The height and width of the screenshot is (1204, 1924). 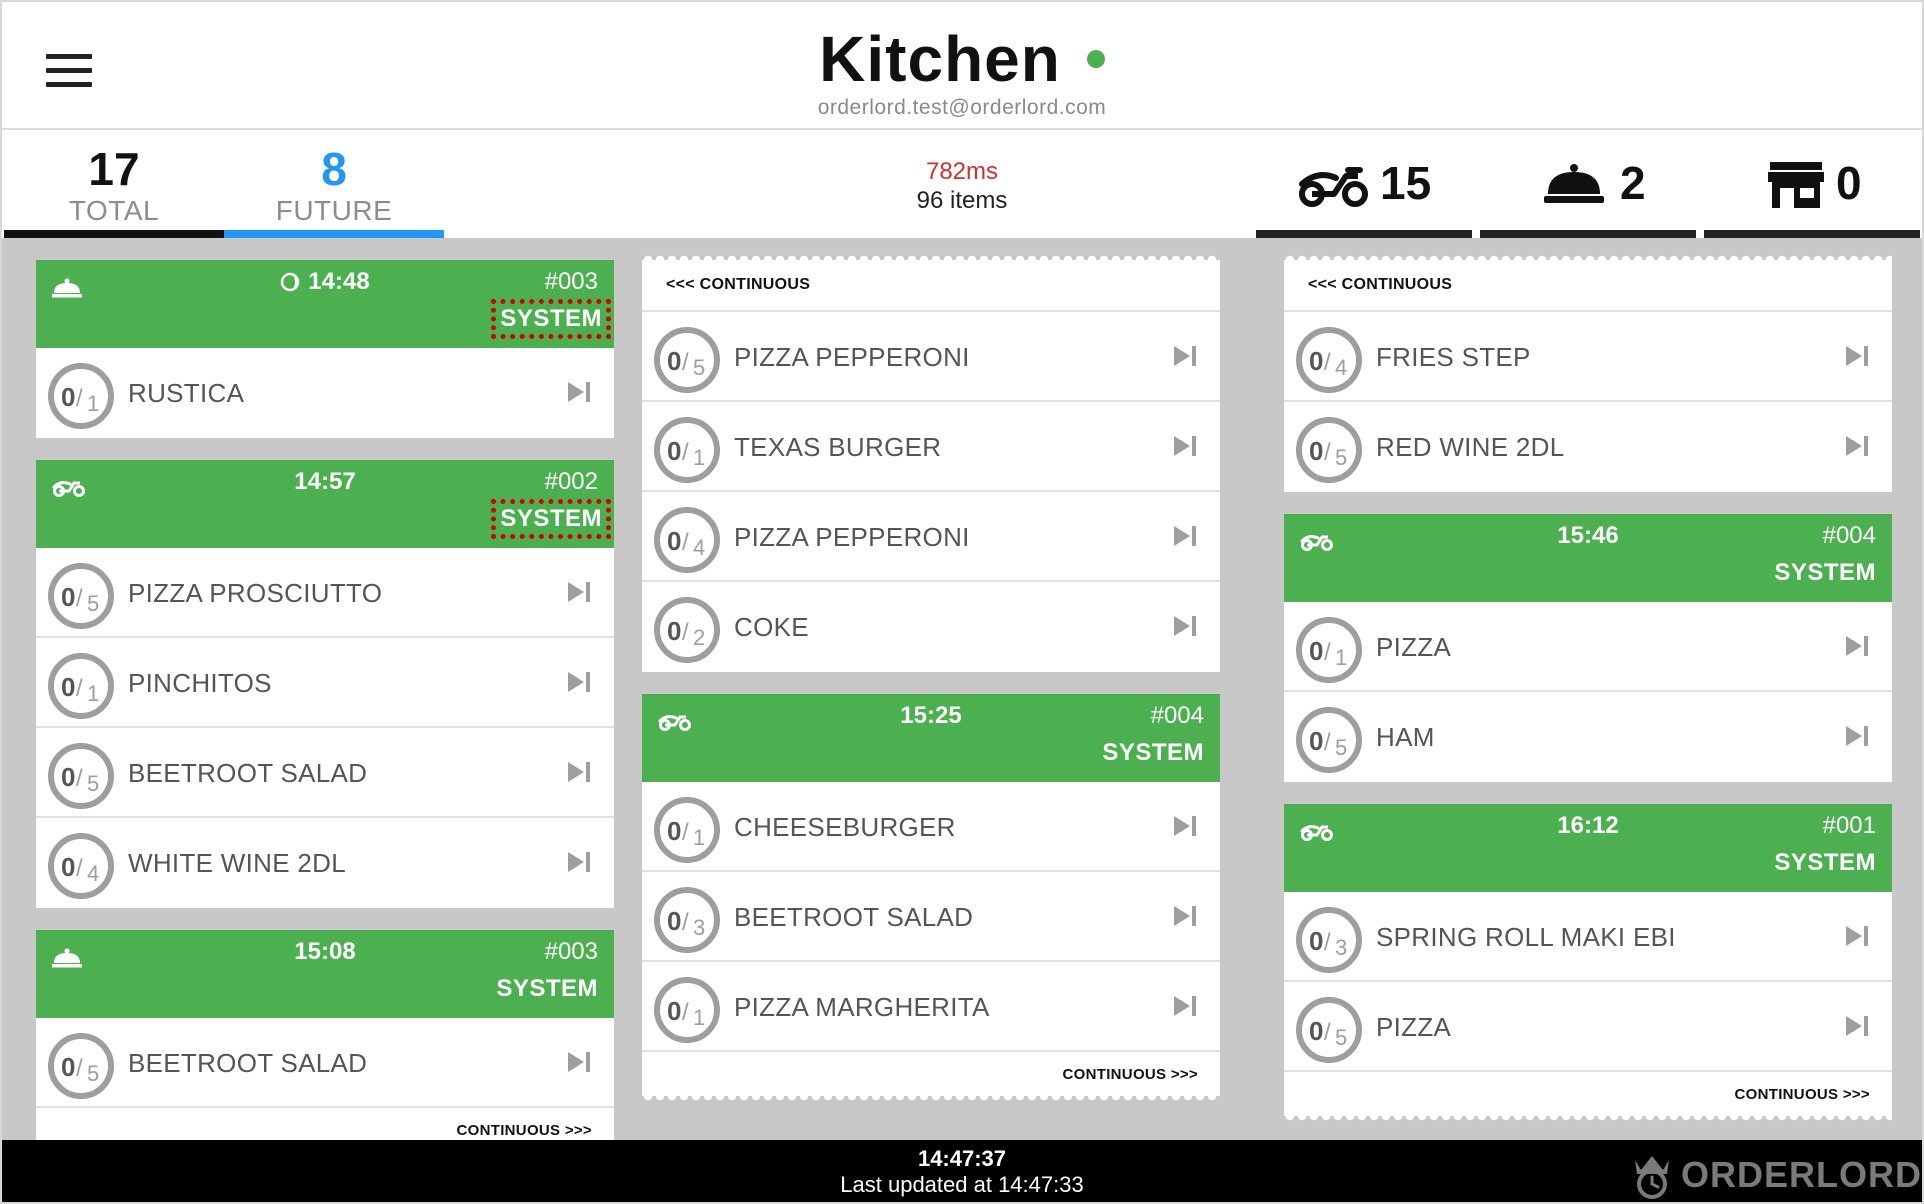 What do you see at coordinates (1774, 1175) in the screenshot?
I see `brand-logo: ORDERLORD` at bounding box center [1774, 1175].